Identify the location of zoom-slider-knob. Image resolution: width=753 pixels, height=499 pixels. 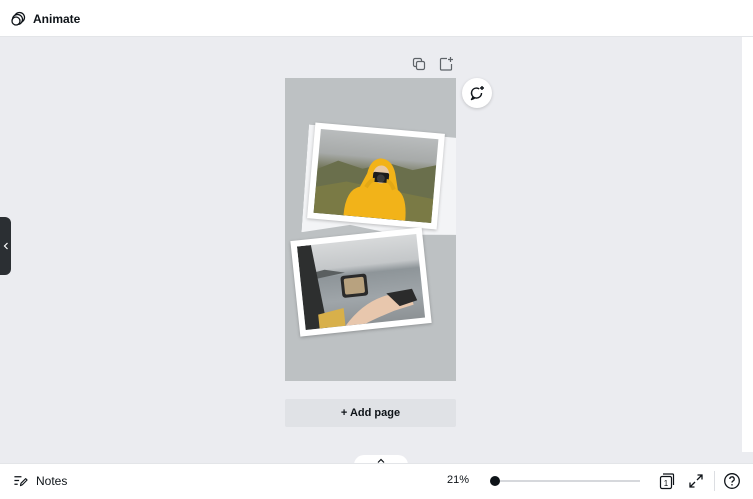
(495, 481).